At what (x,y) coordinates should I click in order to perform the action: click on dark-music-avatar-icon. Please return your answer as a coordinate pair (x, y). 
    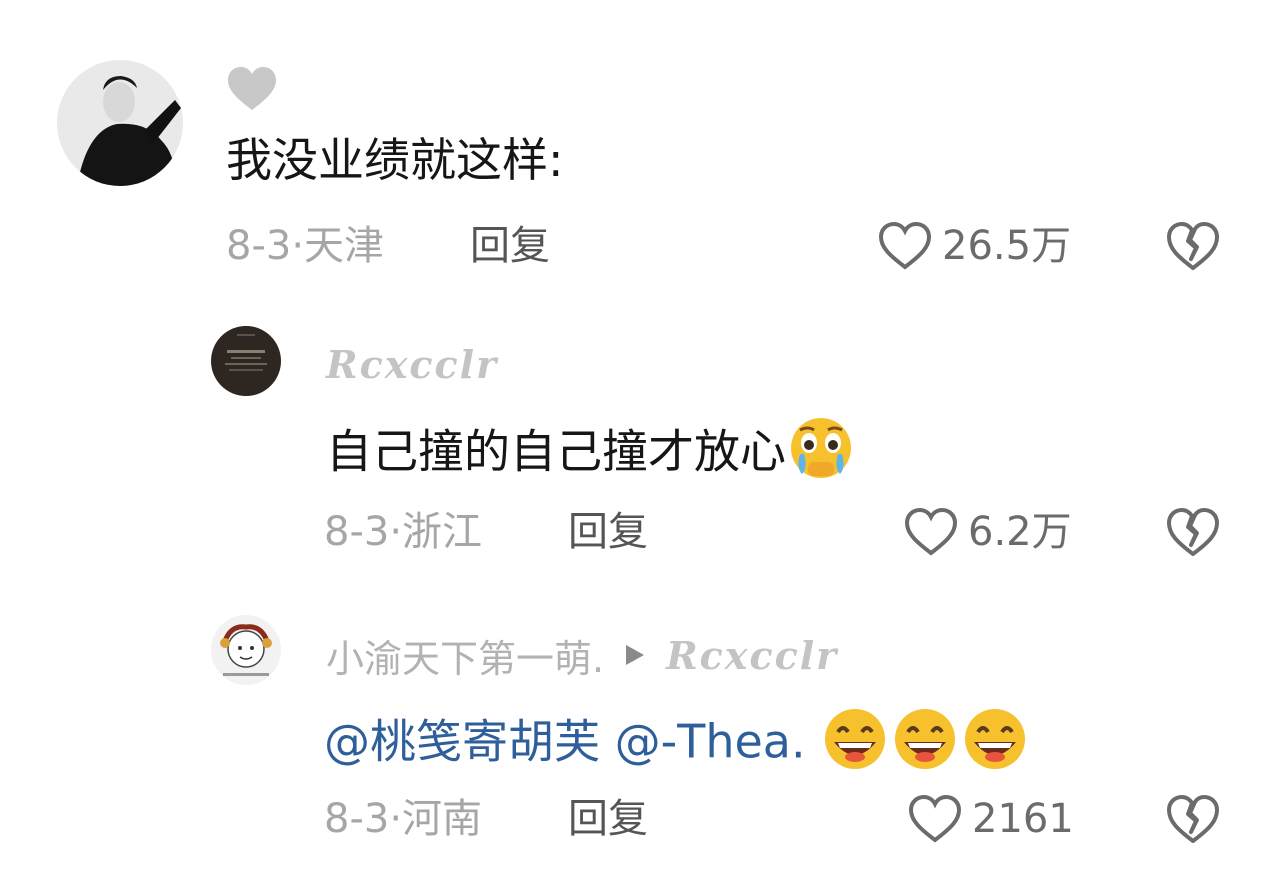
    Looking at the image, I should click on (246, 361).